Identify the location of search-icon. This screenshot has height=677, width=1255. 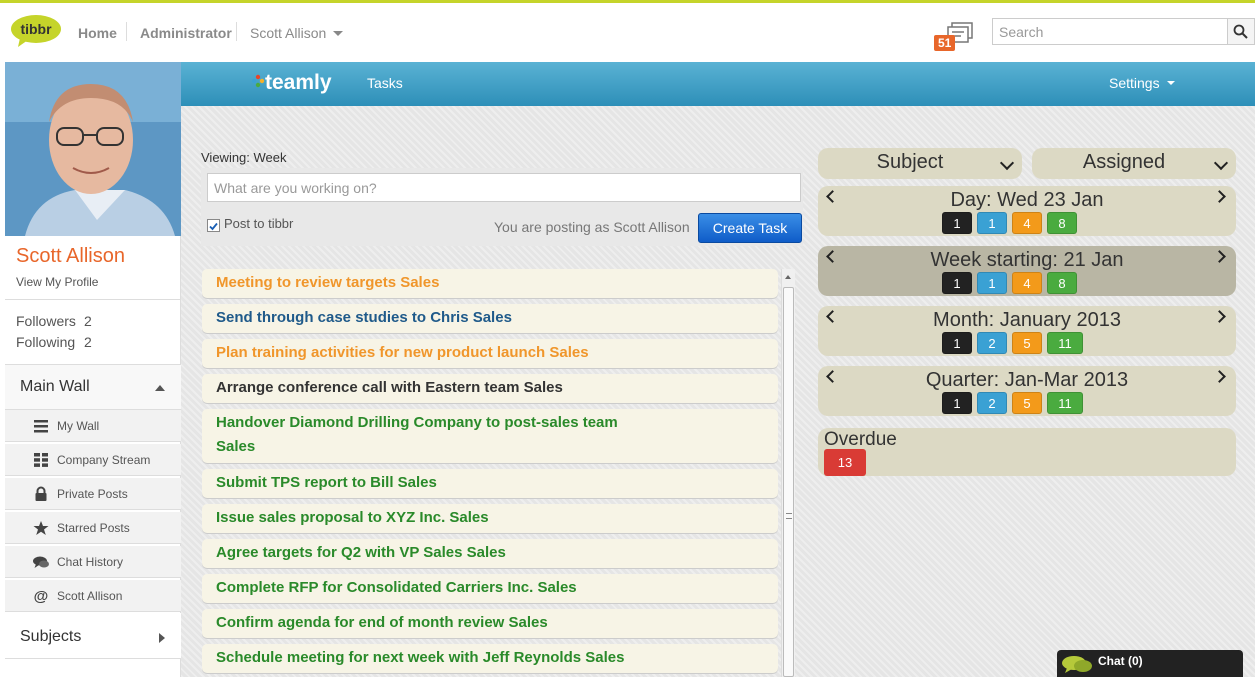
(1240, 31).